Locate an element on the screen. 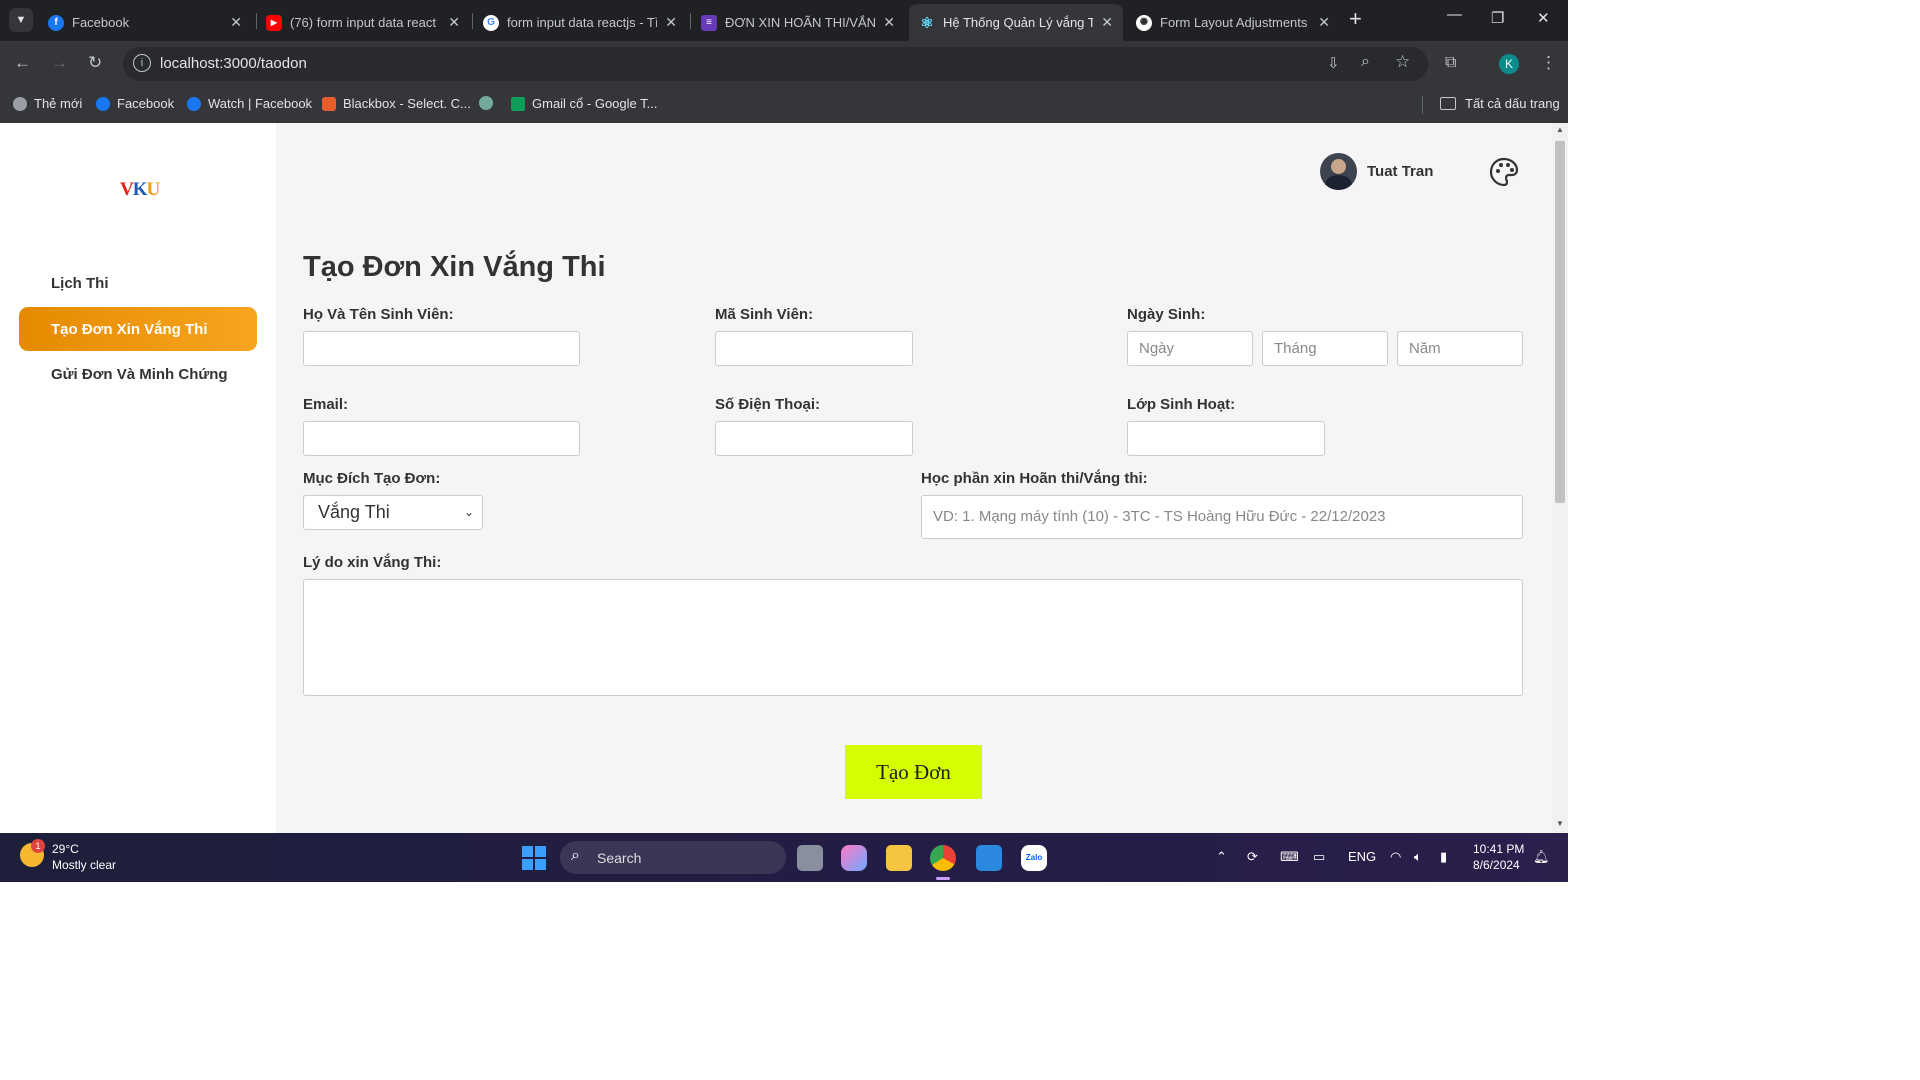  display-icon: ▭ is located at coordinates (1319, 857).